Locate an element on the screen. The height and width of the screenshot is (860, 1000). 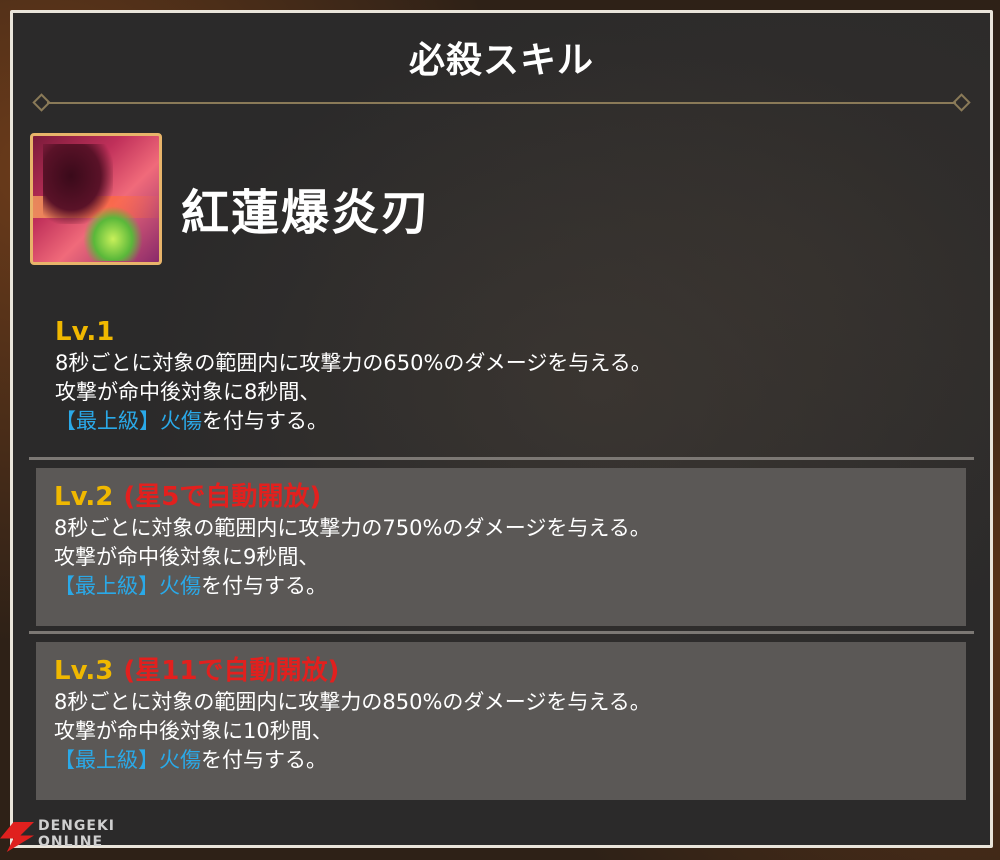
skill-name: 紅蓮爆炎刃 is located at coordinates (306, 213).